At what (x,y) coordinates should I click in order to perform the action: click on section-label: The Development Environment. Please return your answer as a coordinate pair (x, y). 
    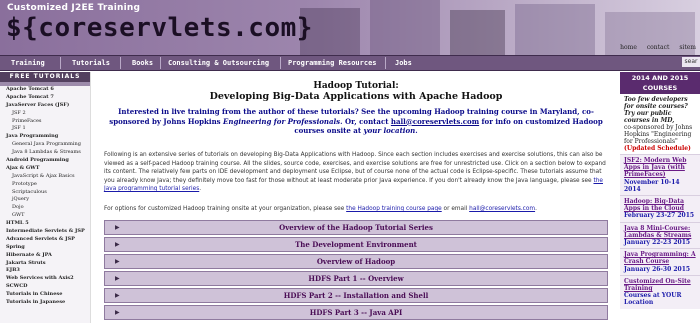
    Looking at the image, I should click on (356, 244).